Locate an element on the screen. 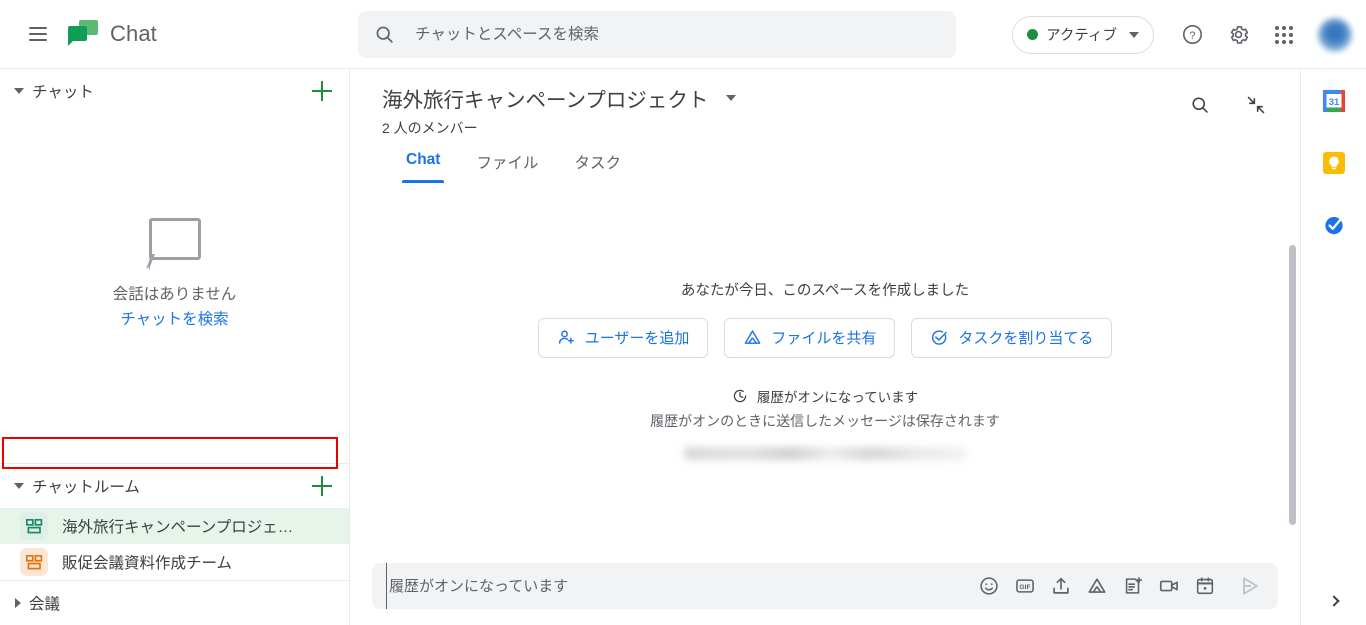  apps-grid-icon is located at coordinates (1284, 35).